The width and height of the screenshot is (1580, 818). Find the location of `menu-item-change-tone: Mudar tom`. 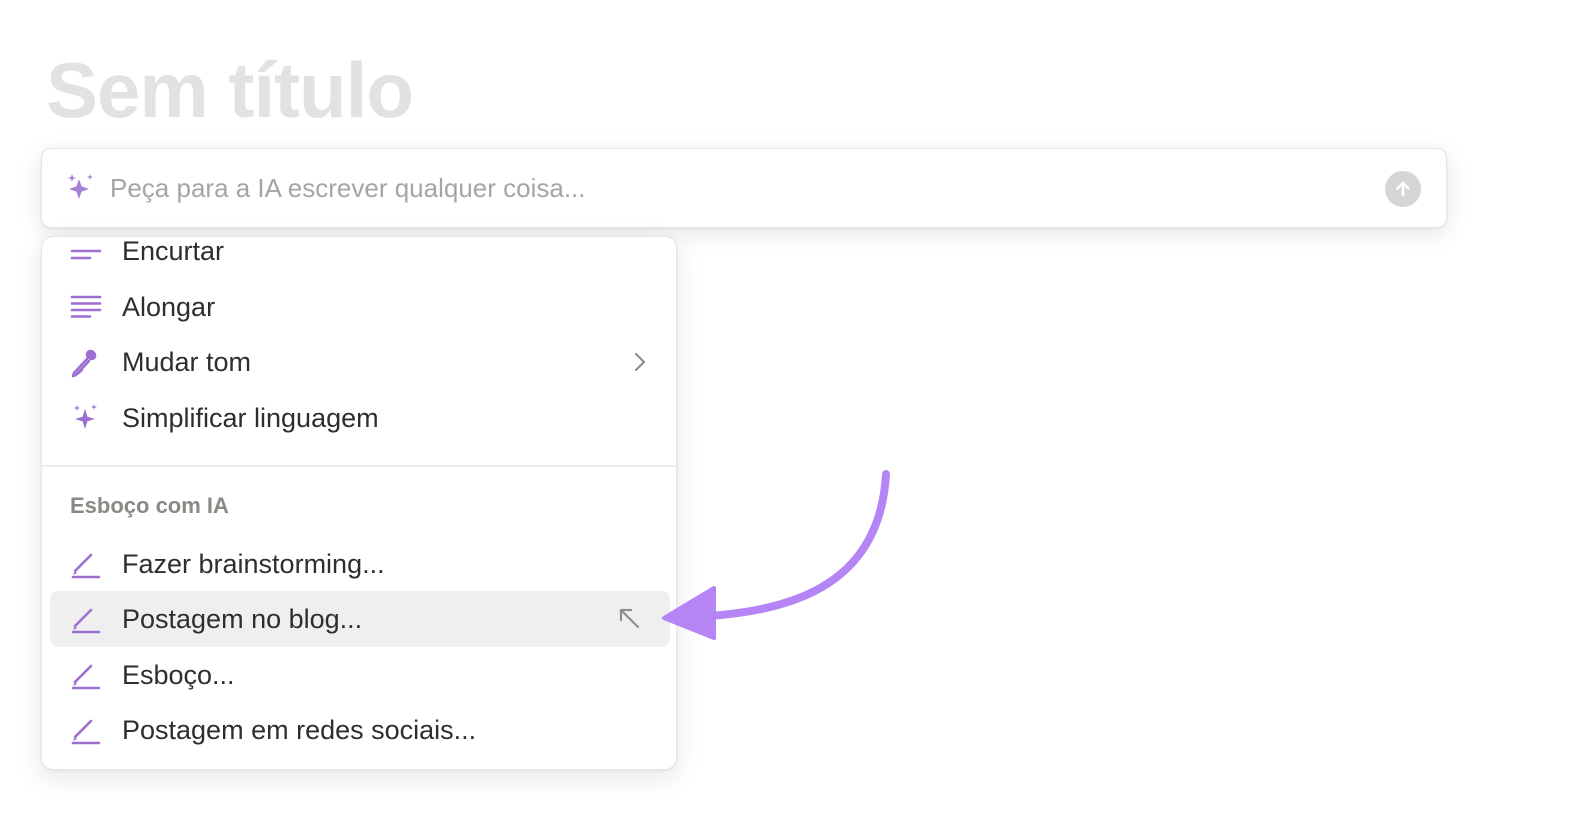

menu-item-change-tone: Mudar tom is located at coordinates (360, 362).